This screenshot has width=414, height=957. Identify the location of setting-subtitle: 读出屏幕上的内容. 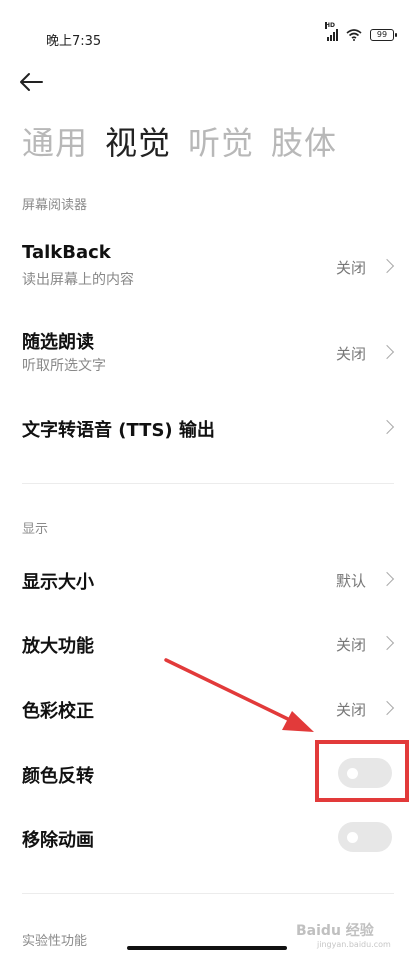
(78, 280).